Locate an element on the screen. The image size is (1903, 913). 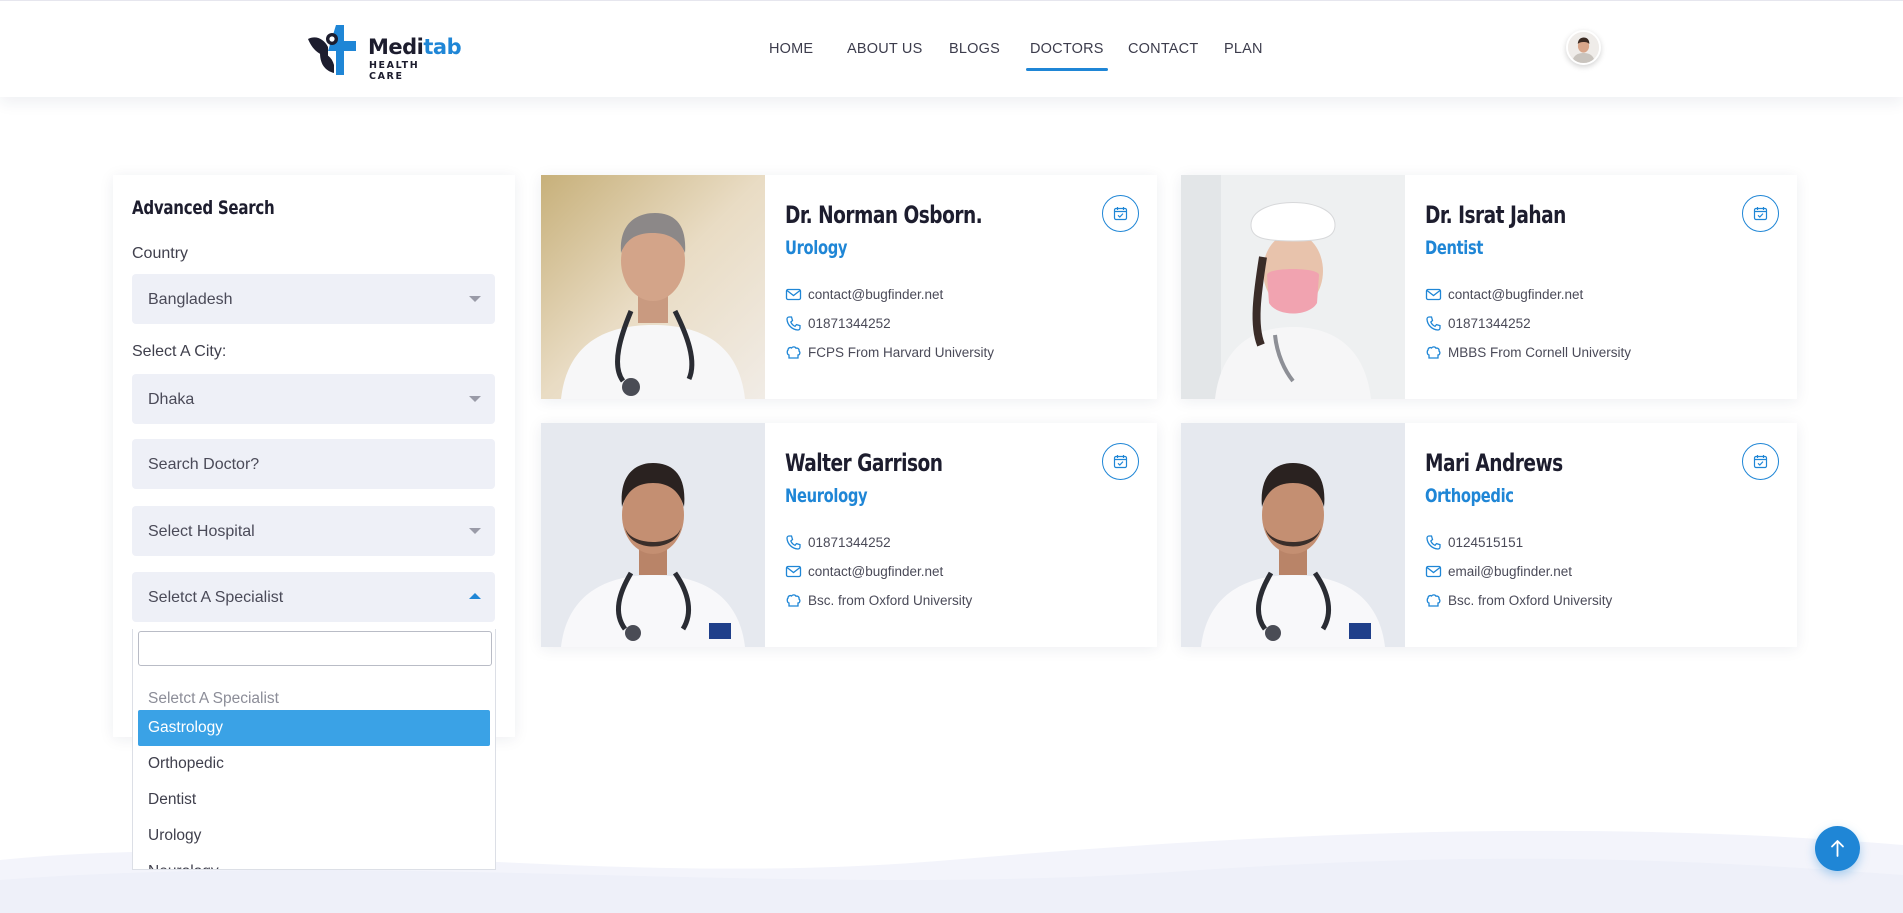
specialist-select-value: Seletct A Specialist is located at coordinates (216, 597).